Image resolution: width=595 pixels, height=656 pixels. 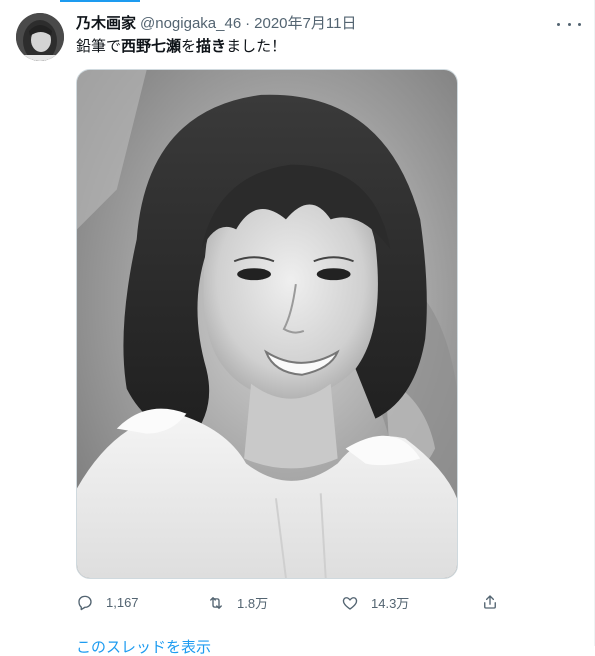 What do you see at coordinates (350, 603) in the screenshot?
I see `heart-icon` at bounding box center [350, 603].